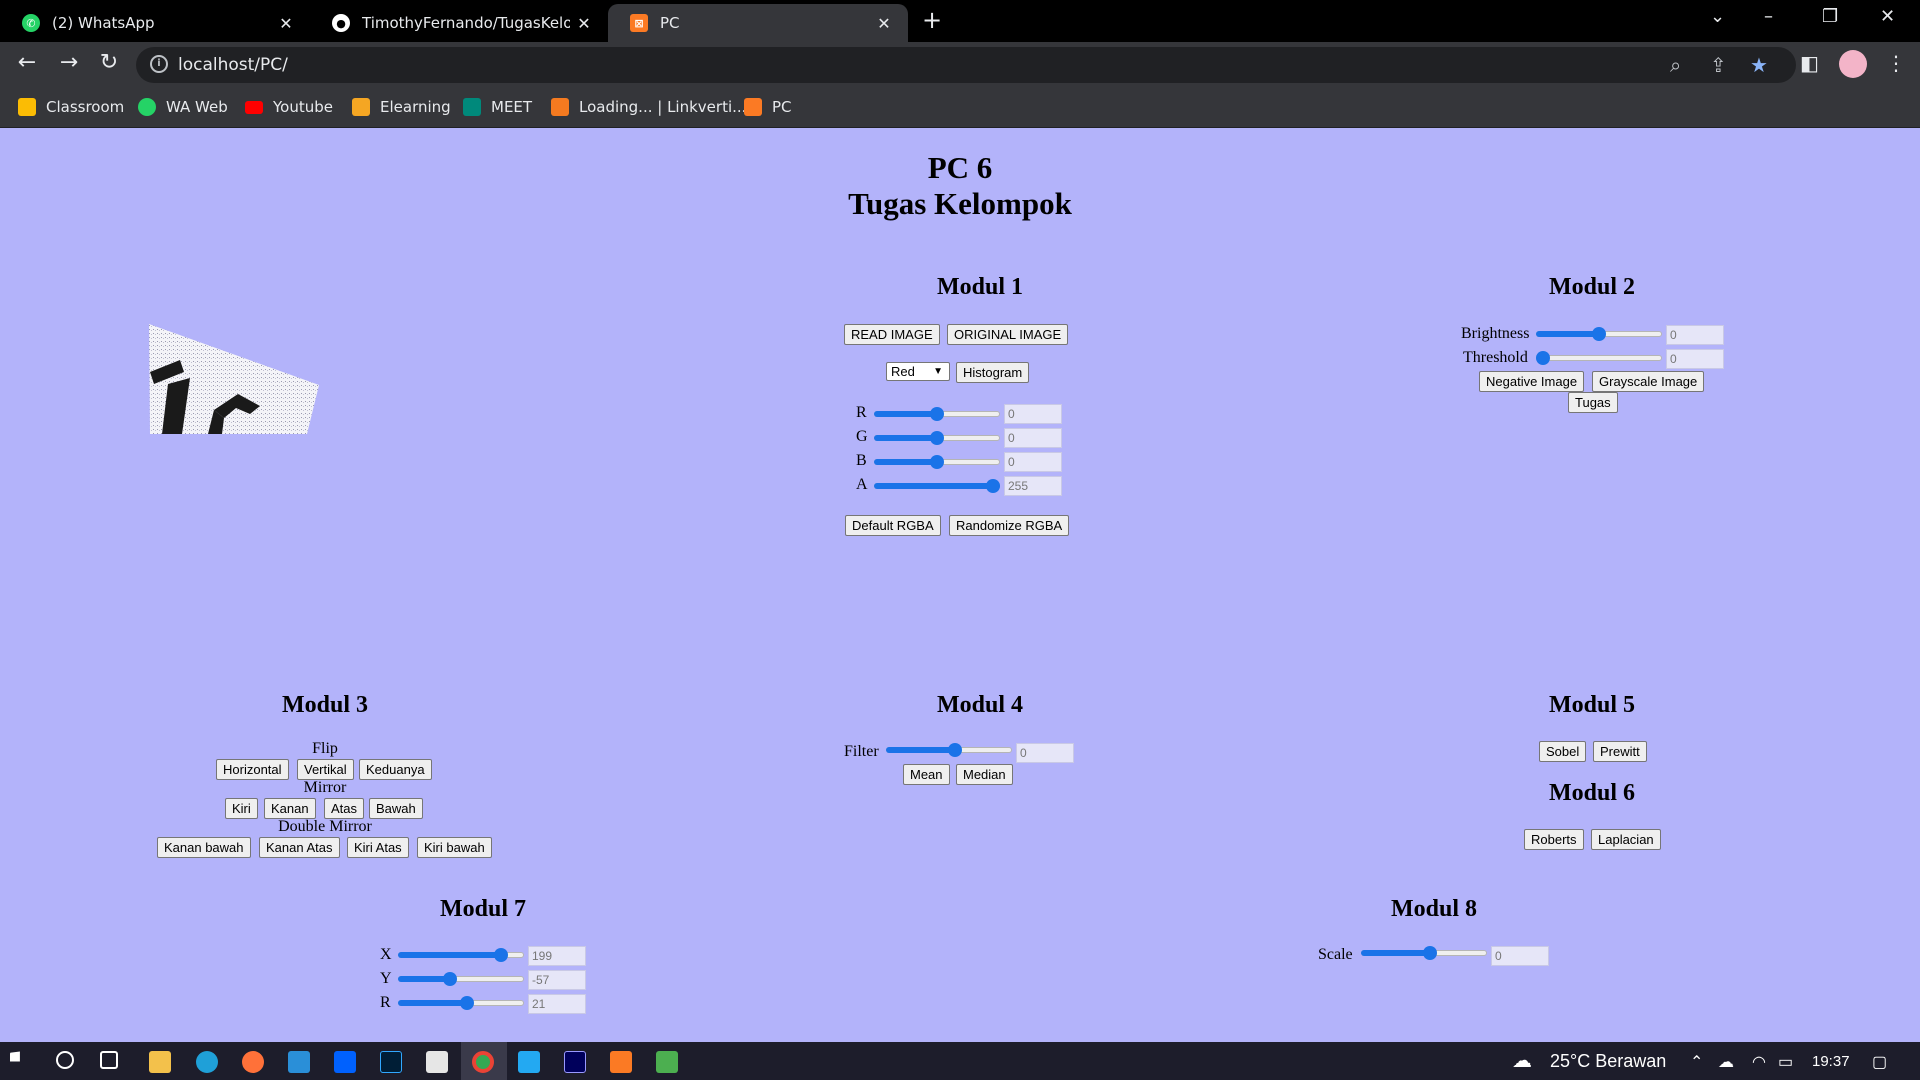 This screenshot has width=1920, height=1080. What do you see at coordinates (937, 486) in the screenshot?
I see `alpha-slider` at bounding box center [937, 486].